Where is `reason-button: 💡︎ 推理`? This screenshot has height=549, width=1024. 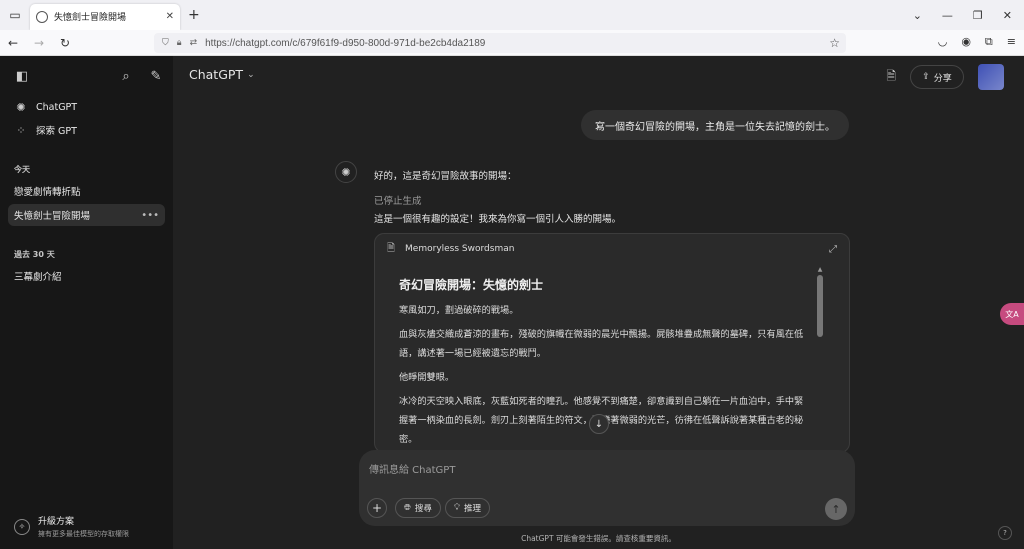 reason-button: 💡︎ 推理 is located at coordinates (467, 508).